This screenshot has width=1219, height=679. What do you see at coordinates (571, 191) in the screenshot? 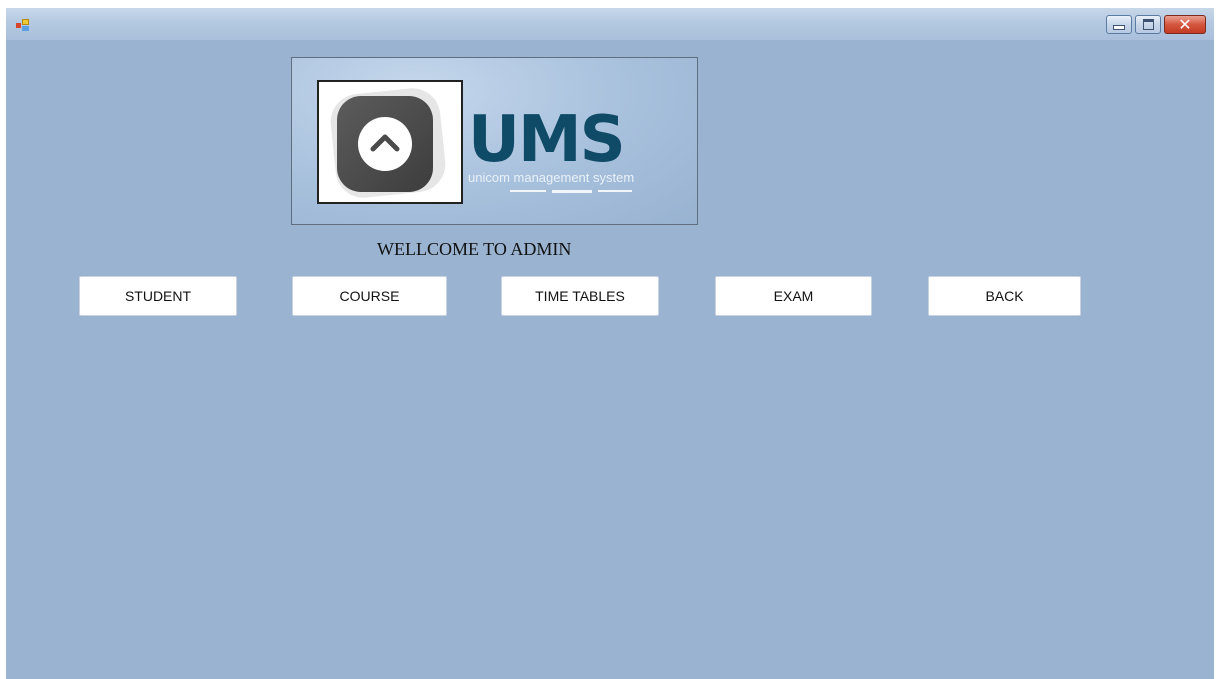
I see `logo-underline` at bounding box center [571, 191].